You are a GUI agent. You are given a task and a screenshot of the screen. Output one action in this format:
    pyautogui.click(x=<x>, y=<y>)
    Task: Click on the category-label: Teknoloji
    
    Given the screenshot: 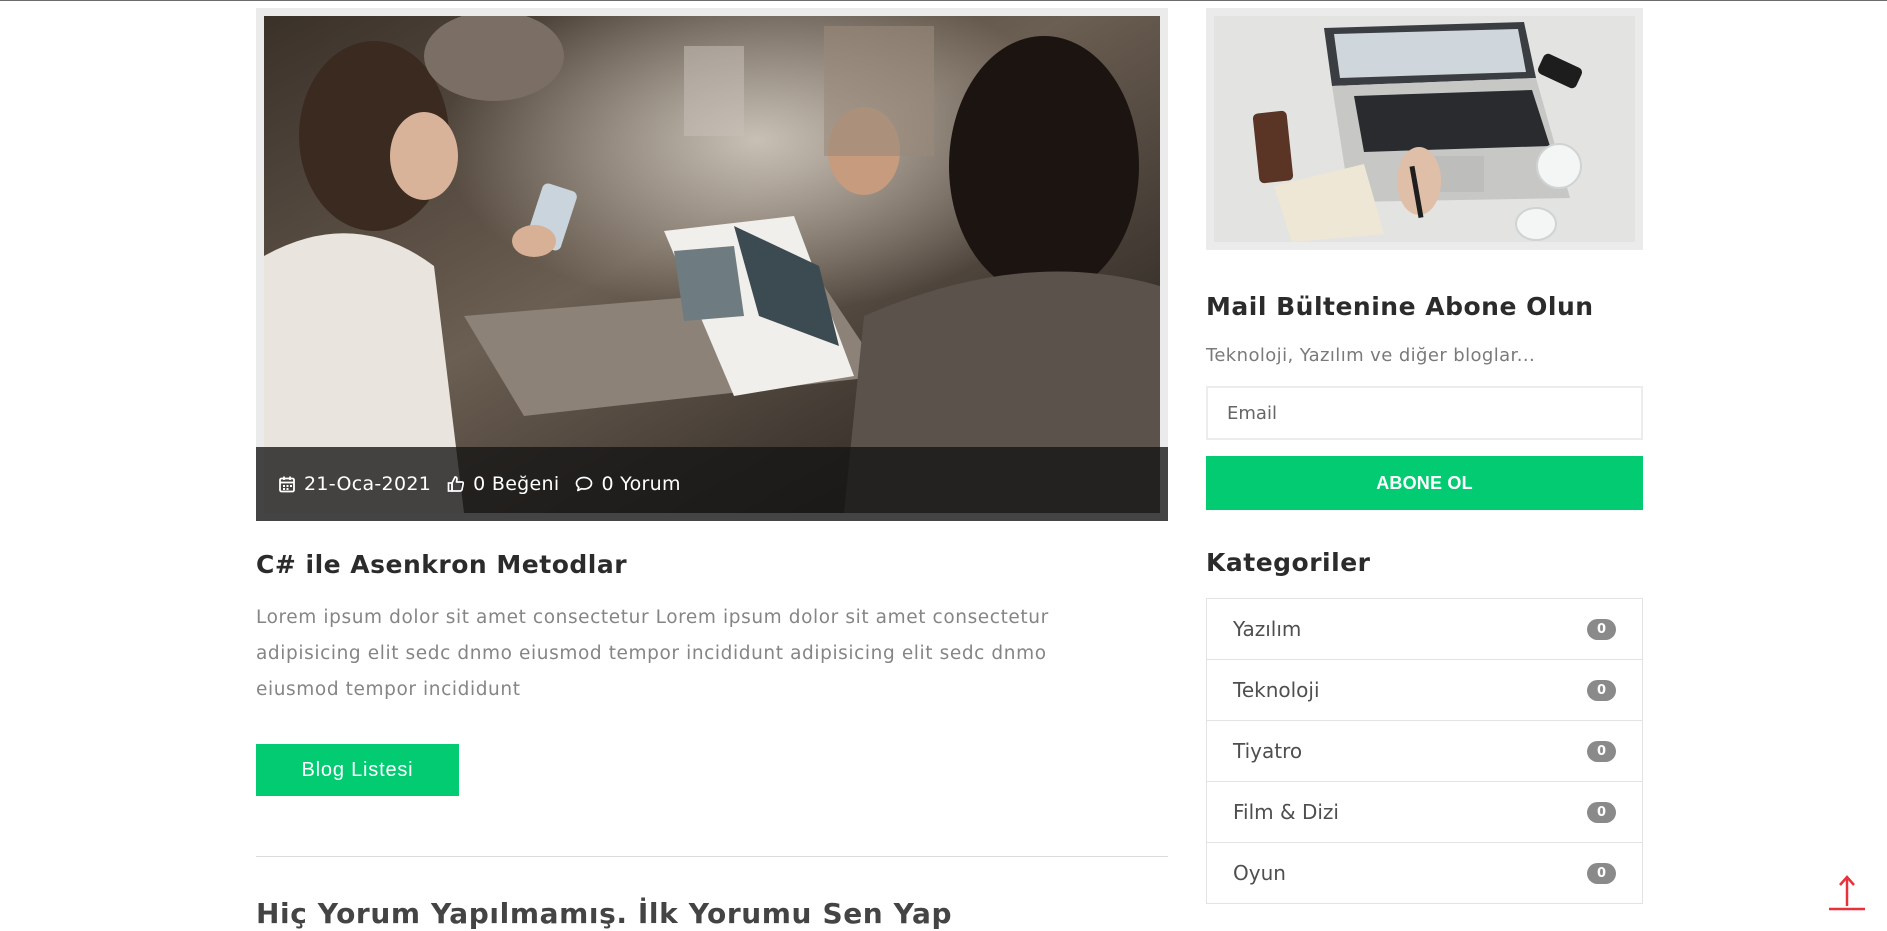 What is the action you would take?
    pyautogui.click(x=1276, y=690)
    